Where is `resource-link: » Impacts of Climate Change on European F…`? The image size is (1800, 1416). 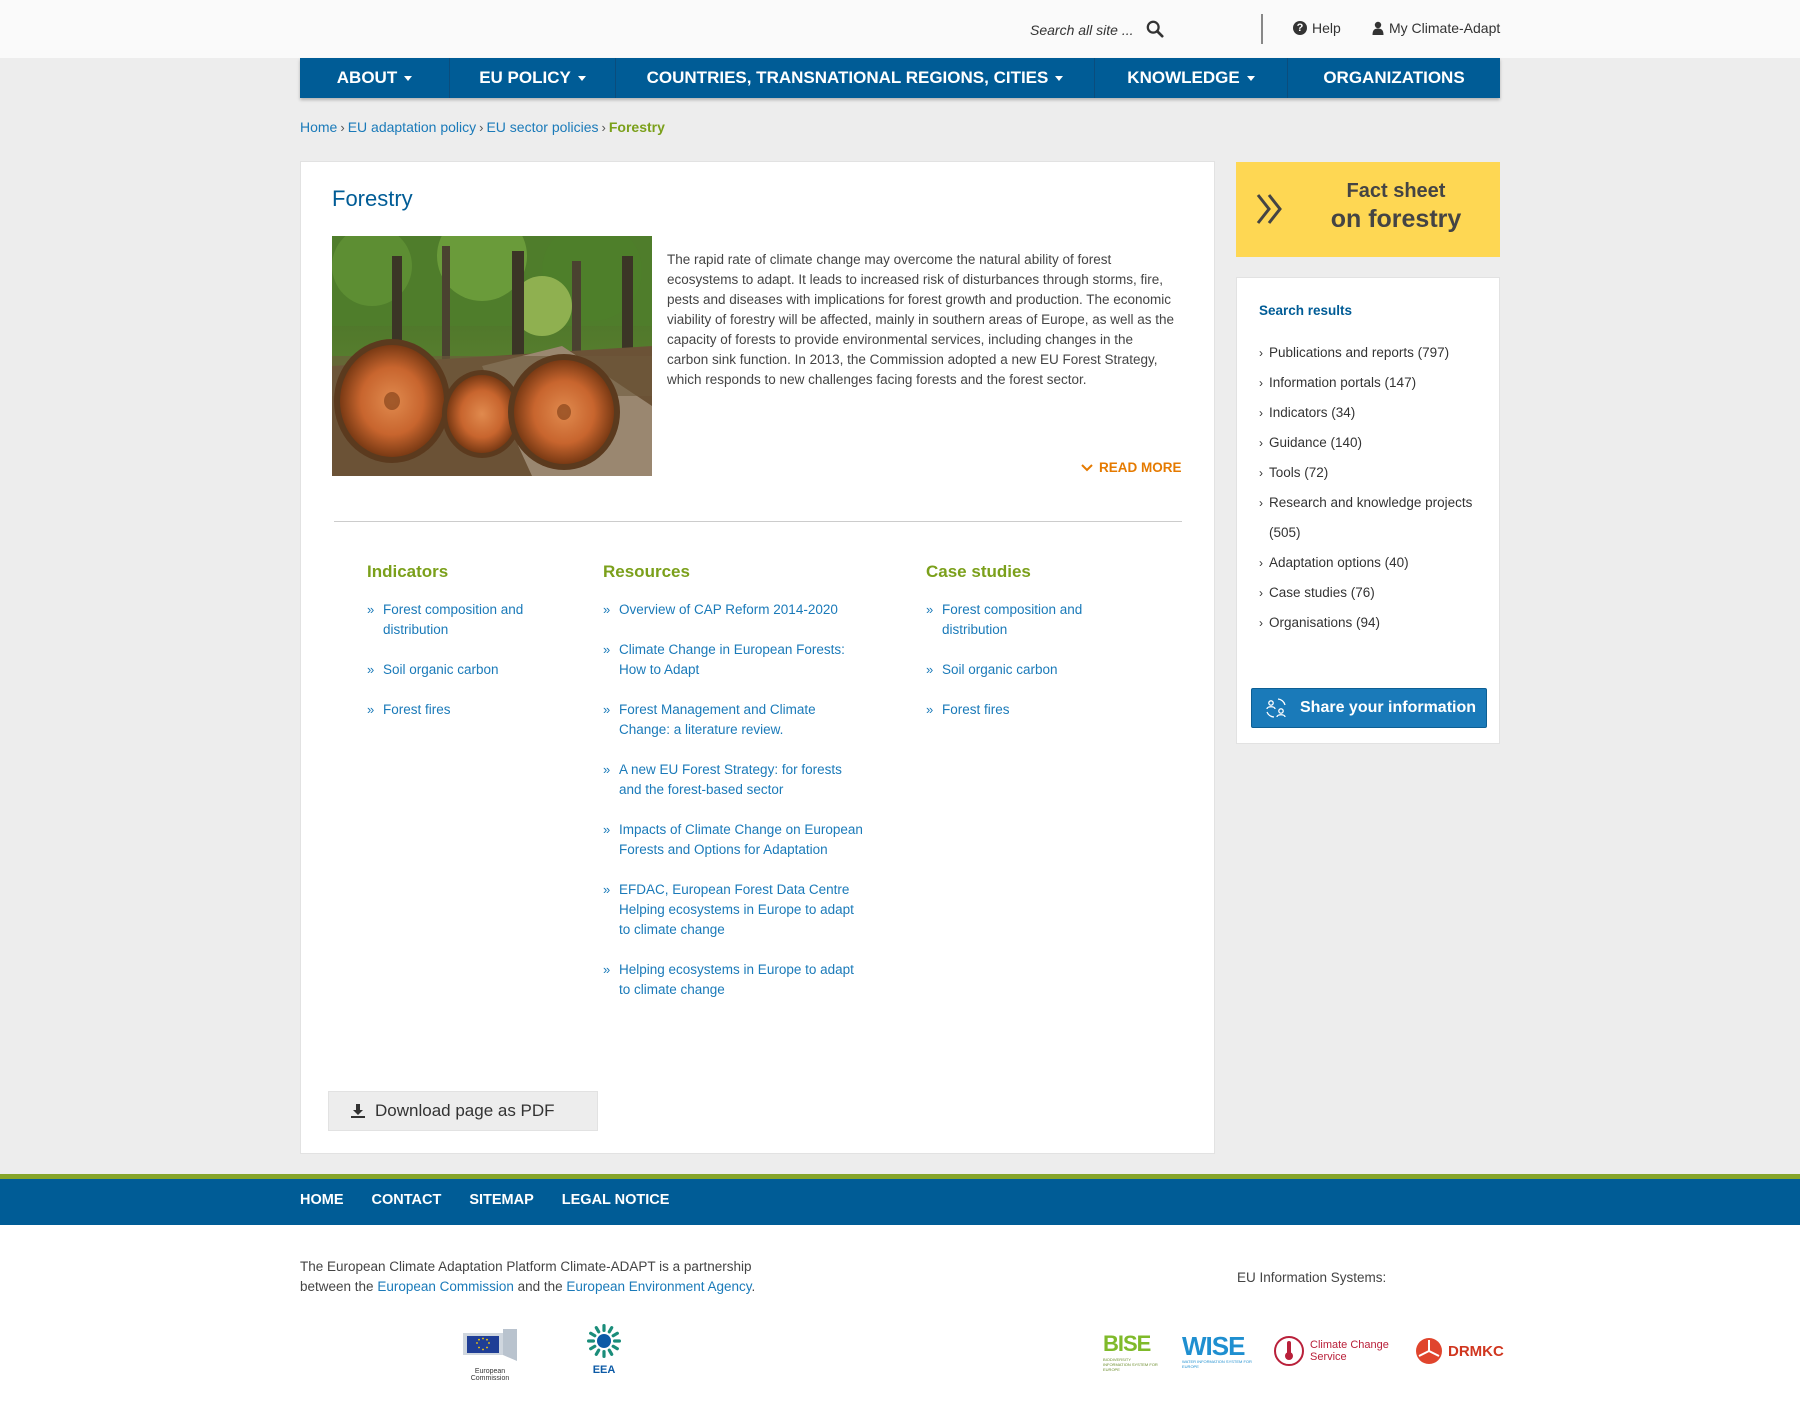 resource-link: » Impacts of Climate Change on European F… is located at coordinates (733, 840).